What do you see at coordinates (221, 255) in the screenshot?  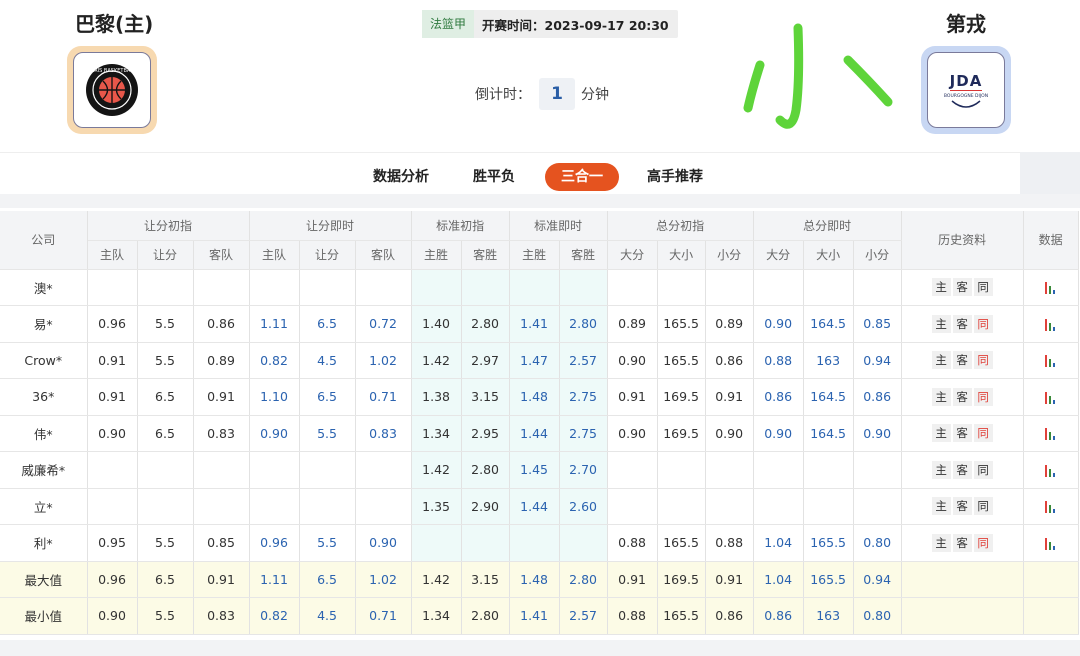 I see `sub-header: 客队` at bounding box center [221, 255].